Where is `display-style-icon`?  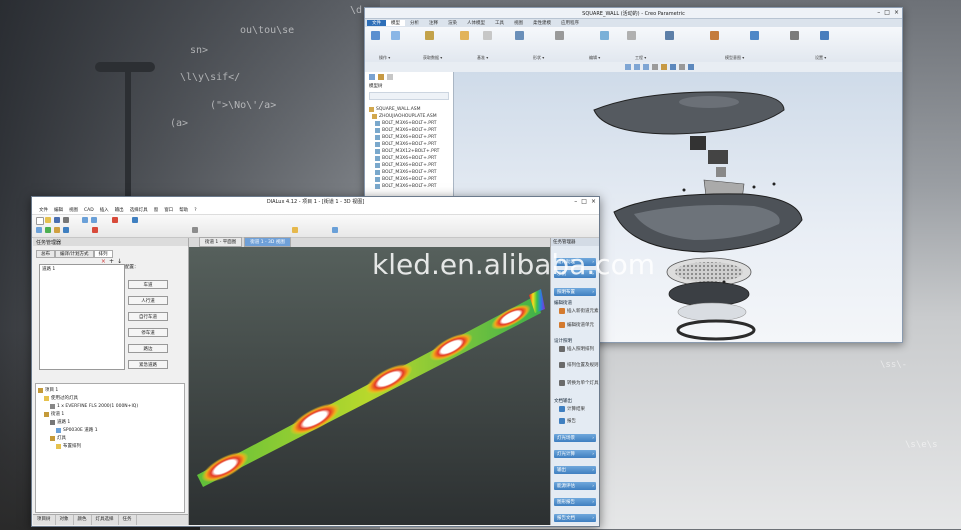 display-style-icon is located at coordinates (664, 67).